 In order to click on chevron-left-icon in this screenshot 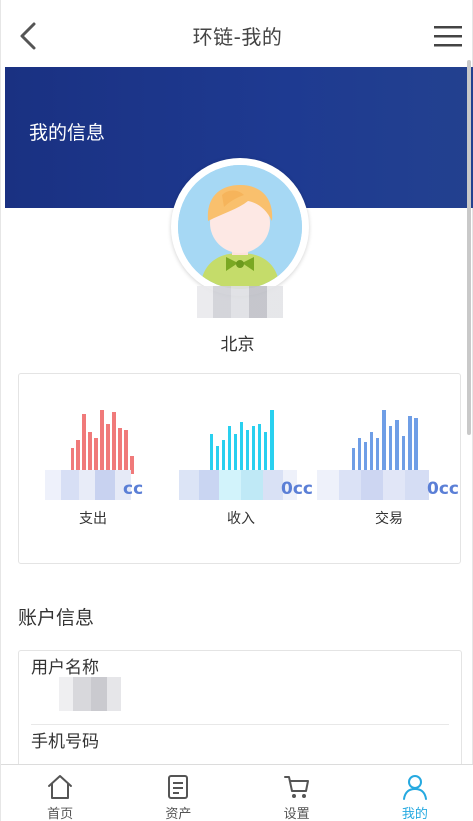, I will do `click(29, 36)`.